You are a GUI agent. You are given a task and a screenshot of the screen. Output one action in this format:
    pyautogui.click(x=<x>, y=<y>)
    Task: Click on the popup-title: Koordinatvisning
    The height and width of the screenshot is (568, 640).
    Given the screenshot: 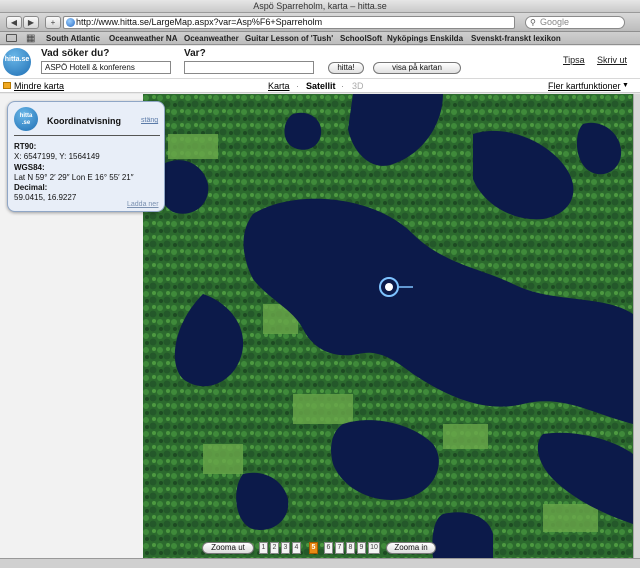 What is the action you would take?
    pyautogui.click(x=84, y=121)
    